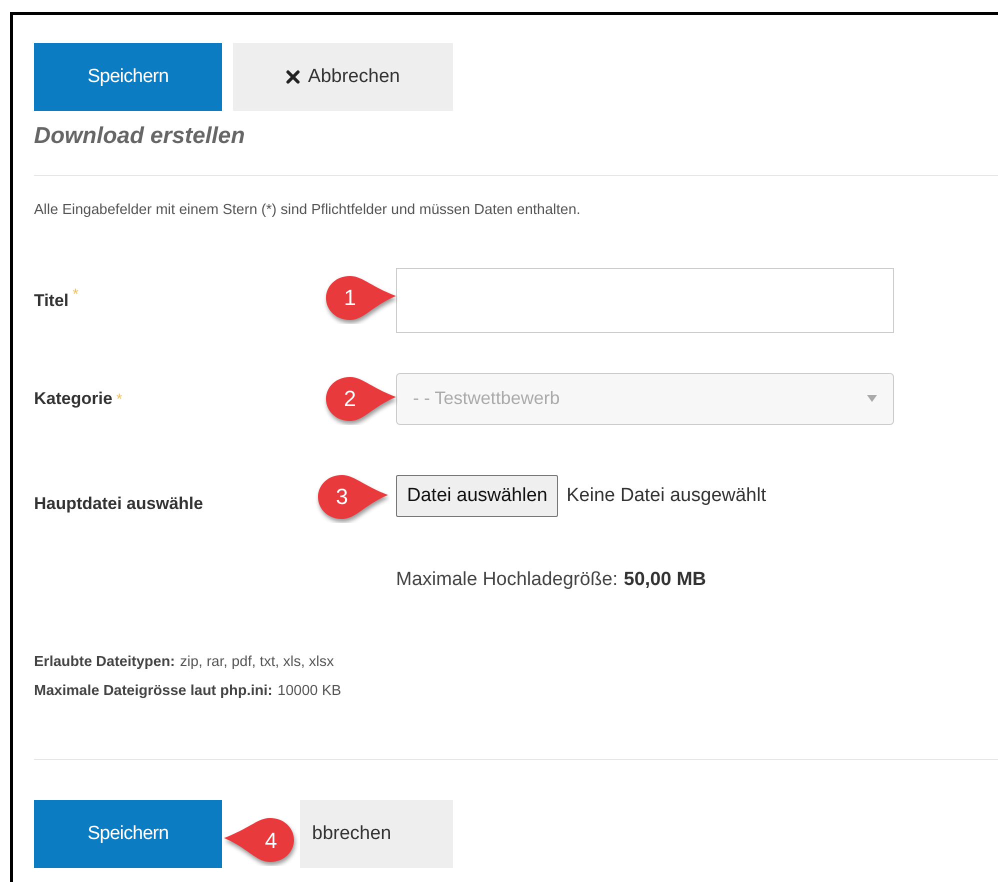  What do you see at coordinates (140, 135) in the screenshot?
I see `page-heading: Download erstellen` at bounding box center [140, 135].